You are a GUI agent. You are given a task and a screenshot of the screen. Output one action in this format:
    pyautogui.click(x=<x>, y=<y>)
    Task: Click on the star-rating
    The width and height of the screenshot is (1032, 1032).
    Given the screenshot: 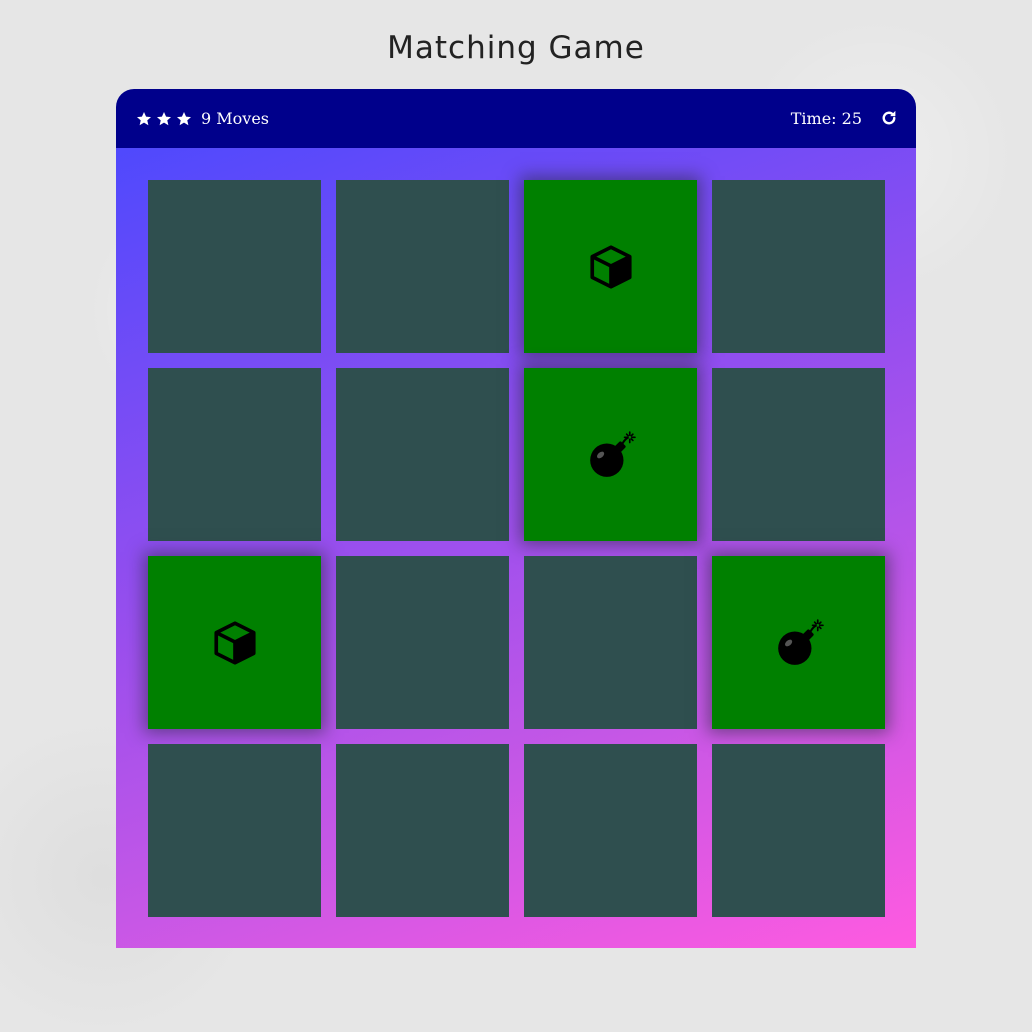 What is the action you would take?
    pyautogui.click(x=166, y=118)
    